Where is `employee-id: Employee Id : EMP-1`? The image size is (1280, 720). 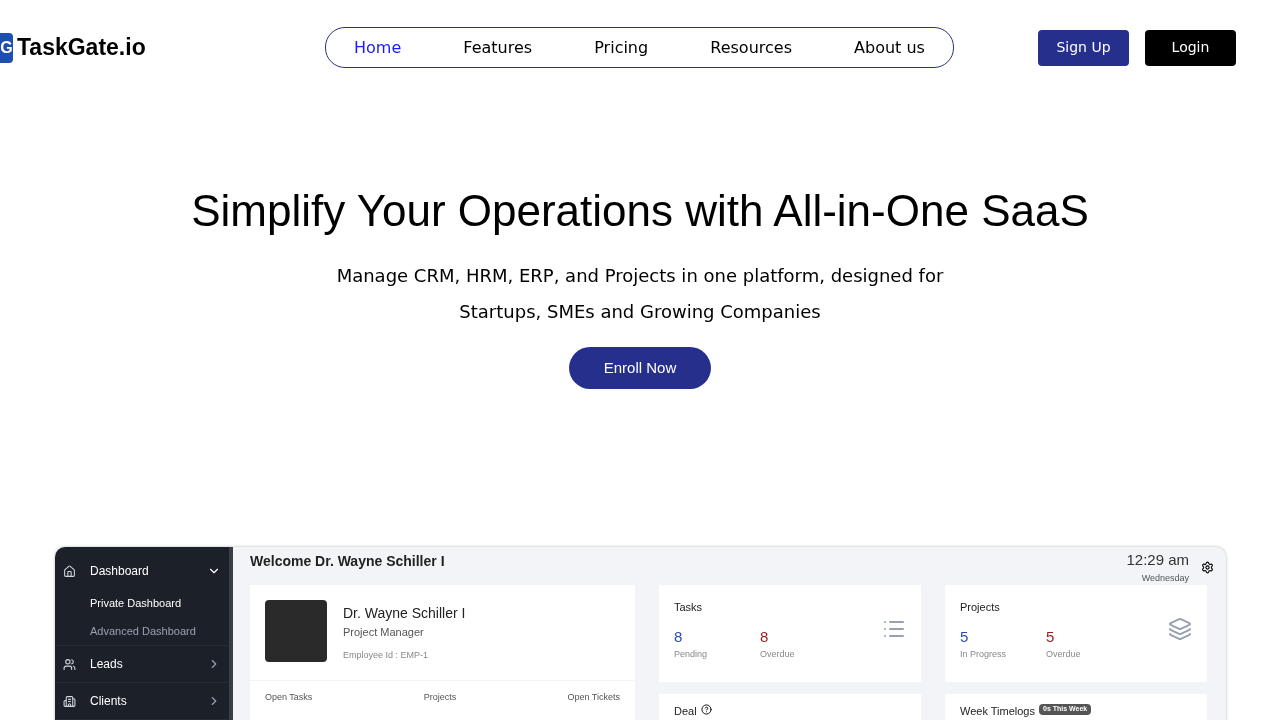
employee-id: Employee Id : EMP-1 is located at coordinates (386, 655).